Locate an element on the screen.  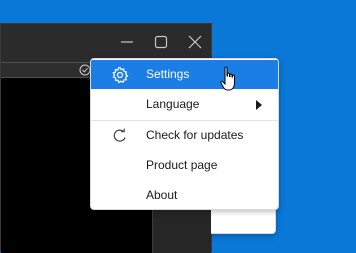
minimize-icon is located at coordinates (127, 42).